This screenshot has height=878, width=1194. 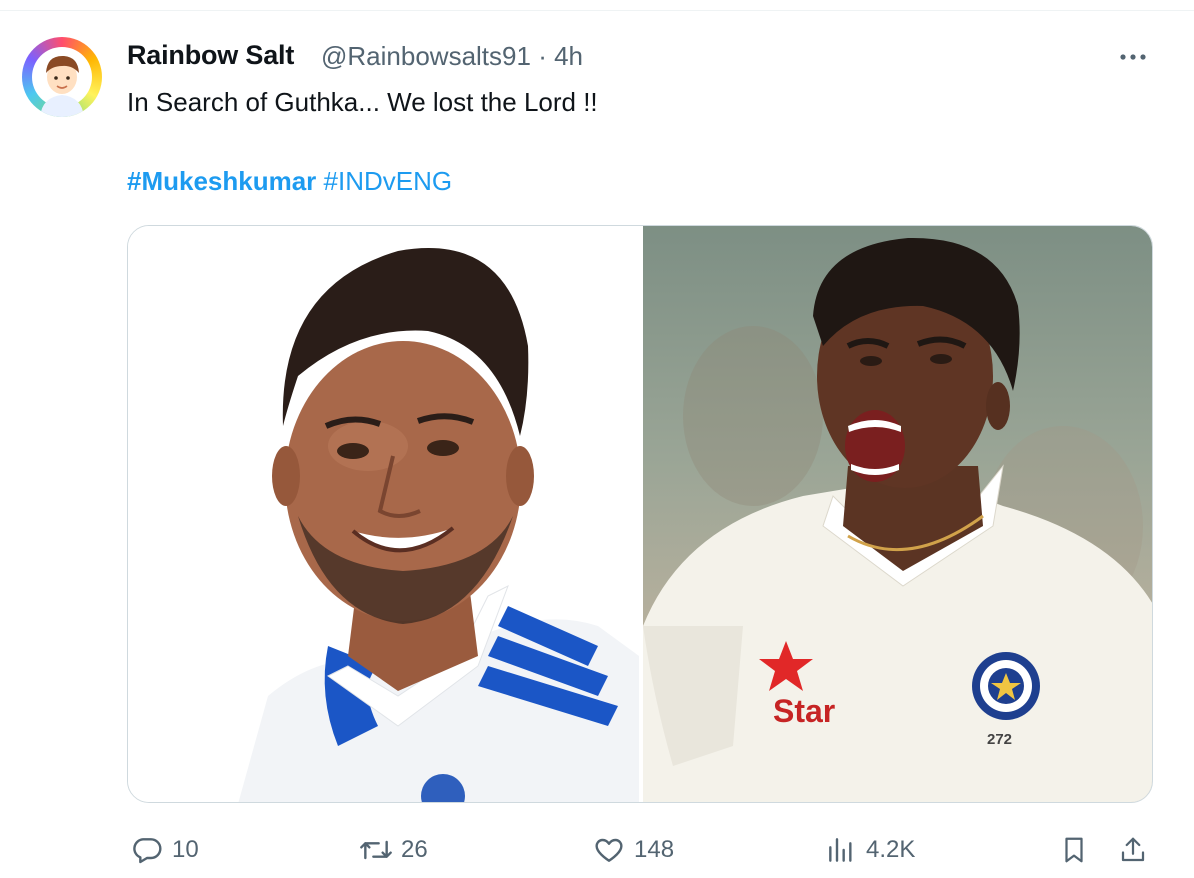 I want to click on retweet-button: 26, so click(x=392, y=850).